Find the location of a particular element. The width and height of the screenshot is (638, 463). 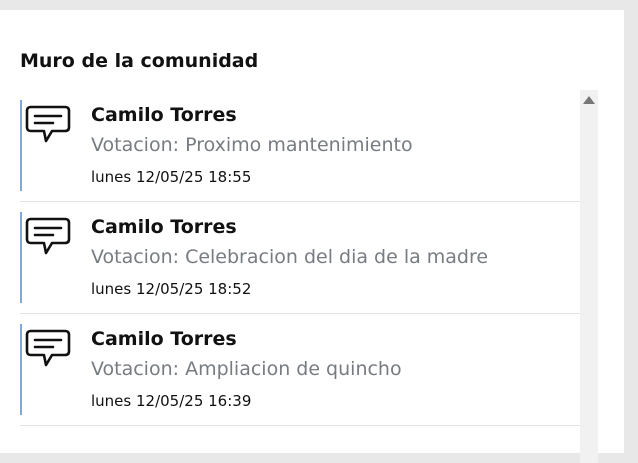

post-datetime: lunes 12/05/25 16:39 is located at coordinates (171, 401).